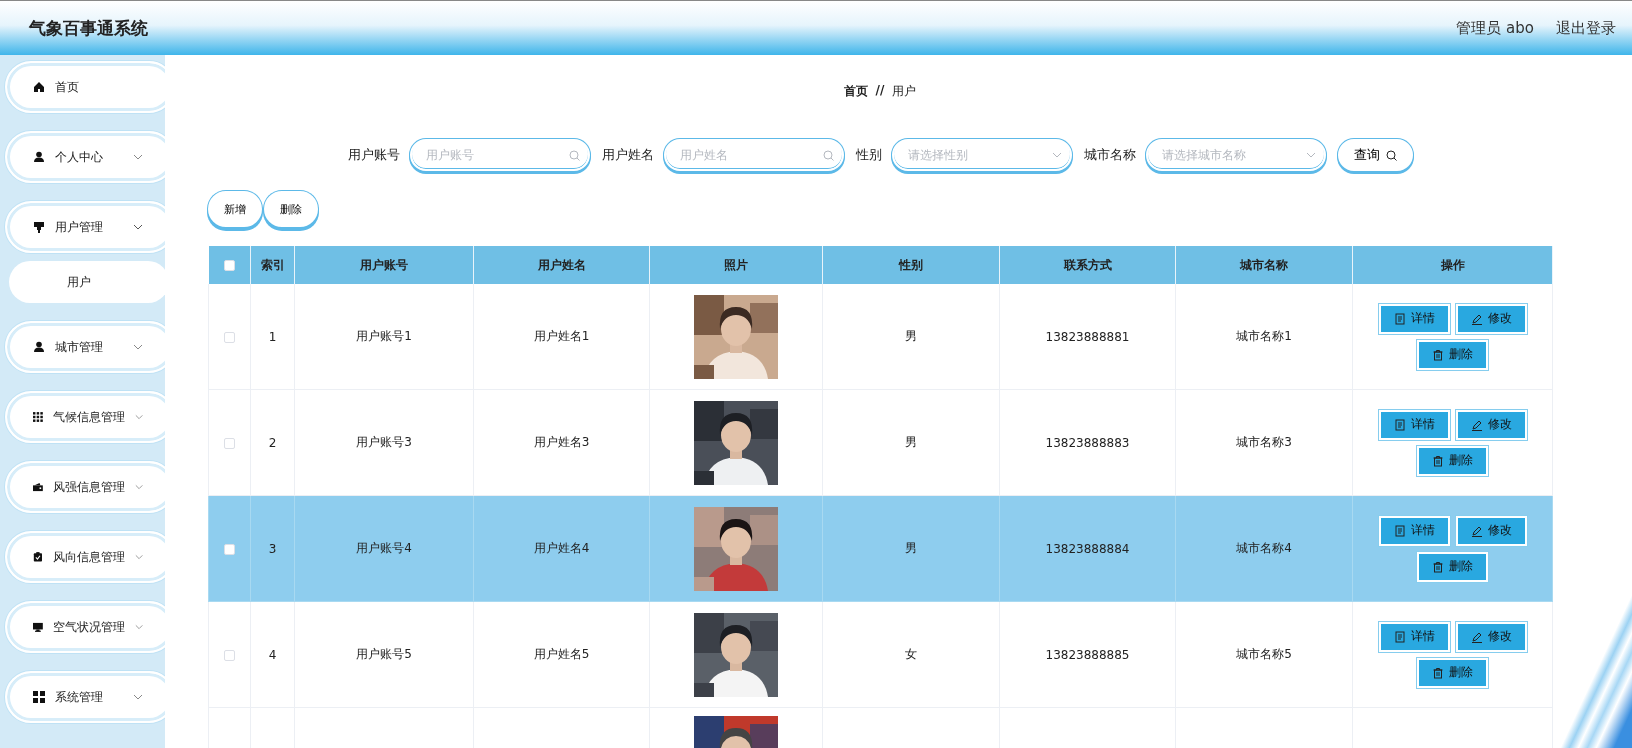  What do you see at coordinates (85, 157) in the screenshot?
I see `menu-item: 个人中心` at bounding box center [85, 157].